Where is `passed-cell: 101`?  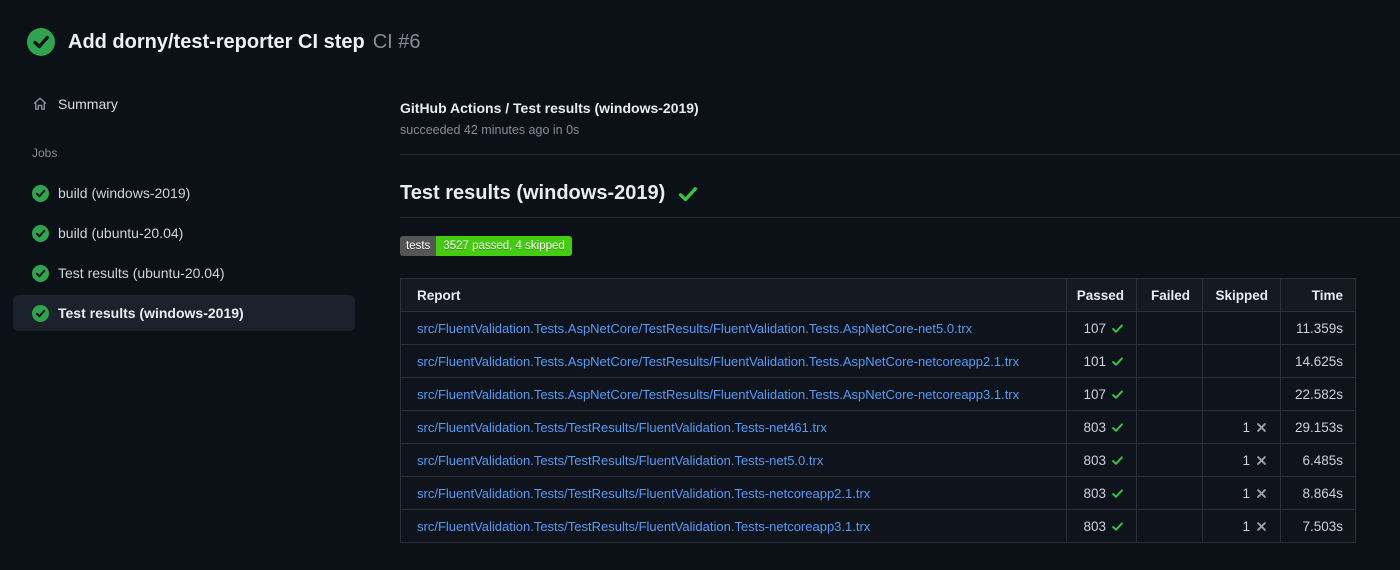
passed-cell: 101 is located at coordinates (1101, 361).